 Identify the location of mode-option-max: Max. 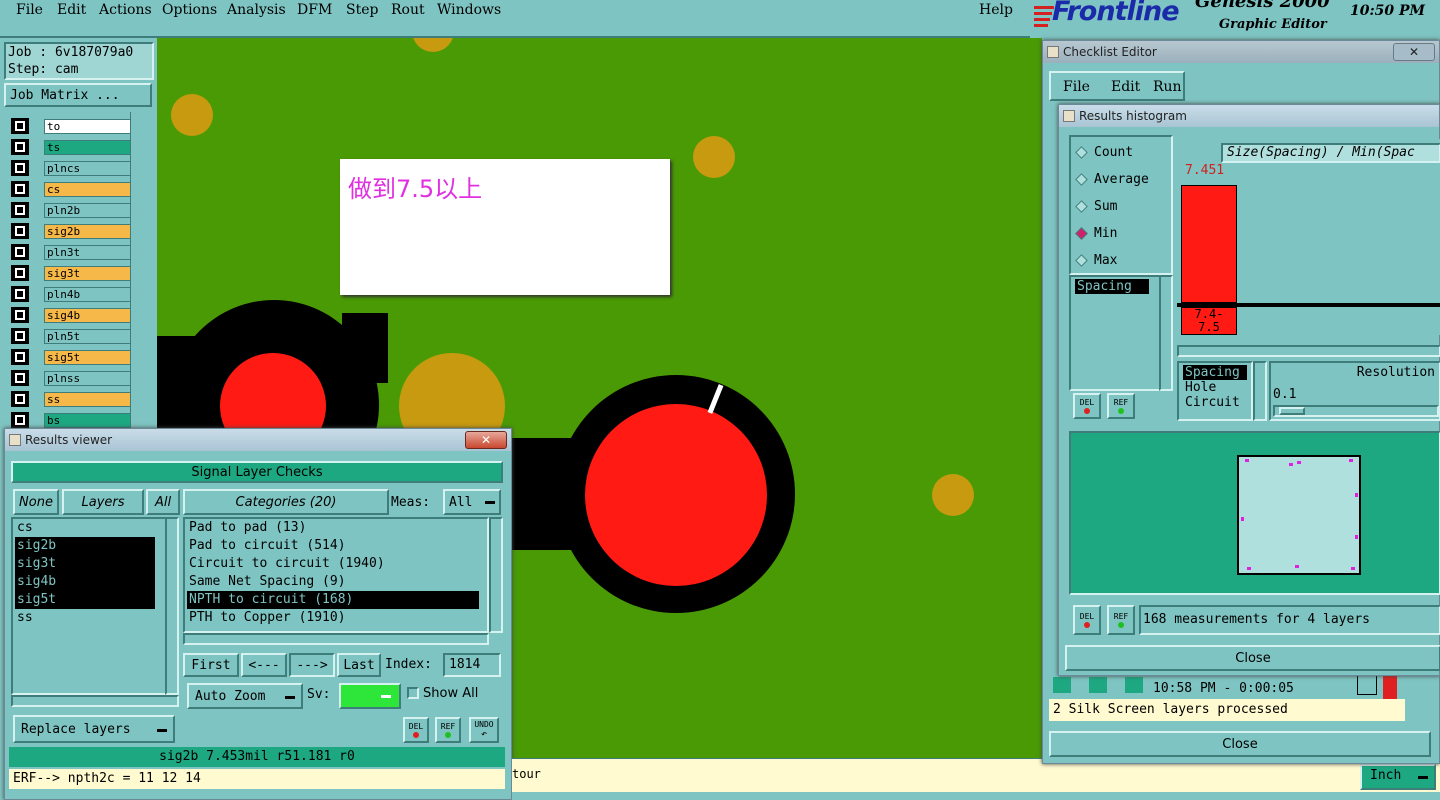
(1096, 260).